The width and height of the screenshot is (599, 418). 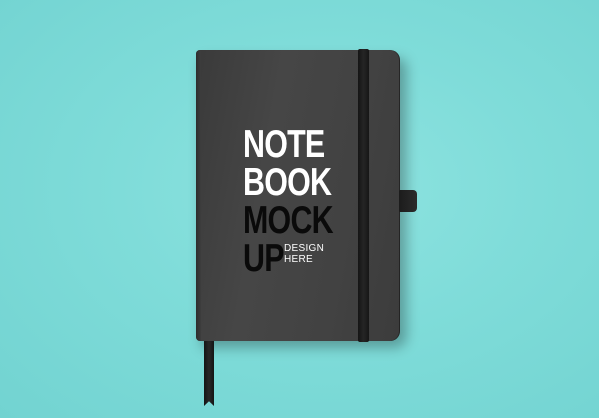 I want to click on logo-line-note: NOTE, so click(x=284, y=144).